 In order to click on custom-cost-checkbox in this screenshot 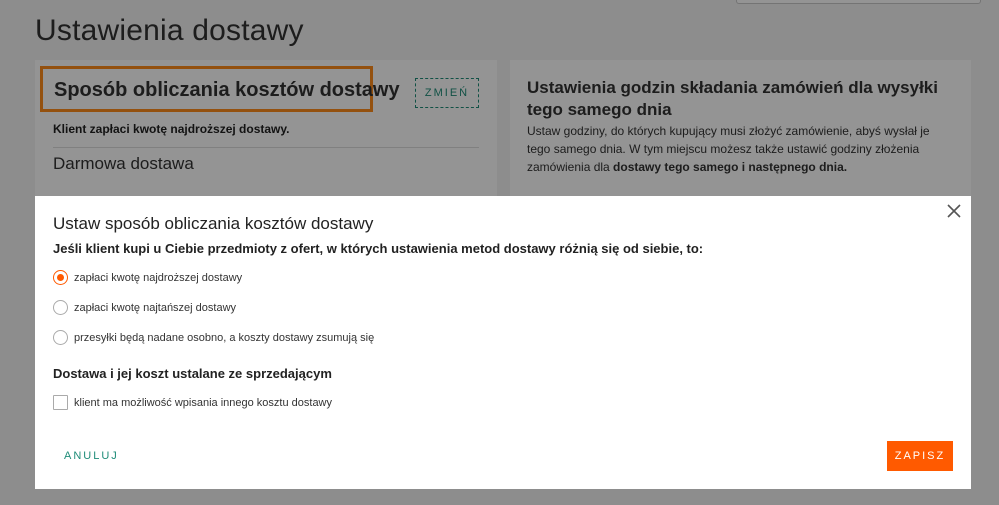, I will do `click(60, 402)`.